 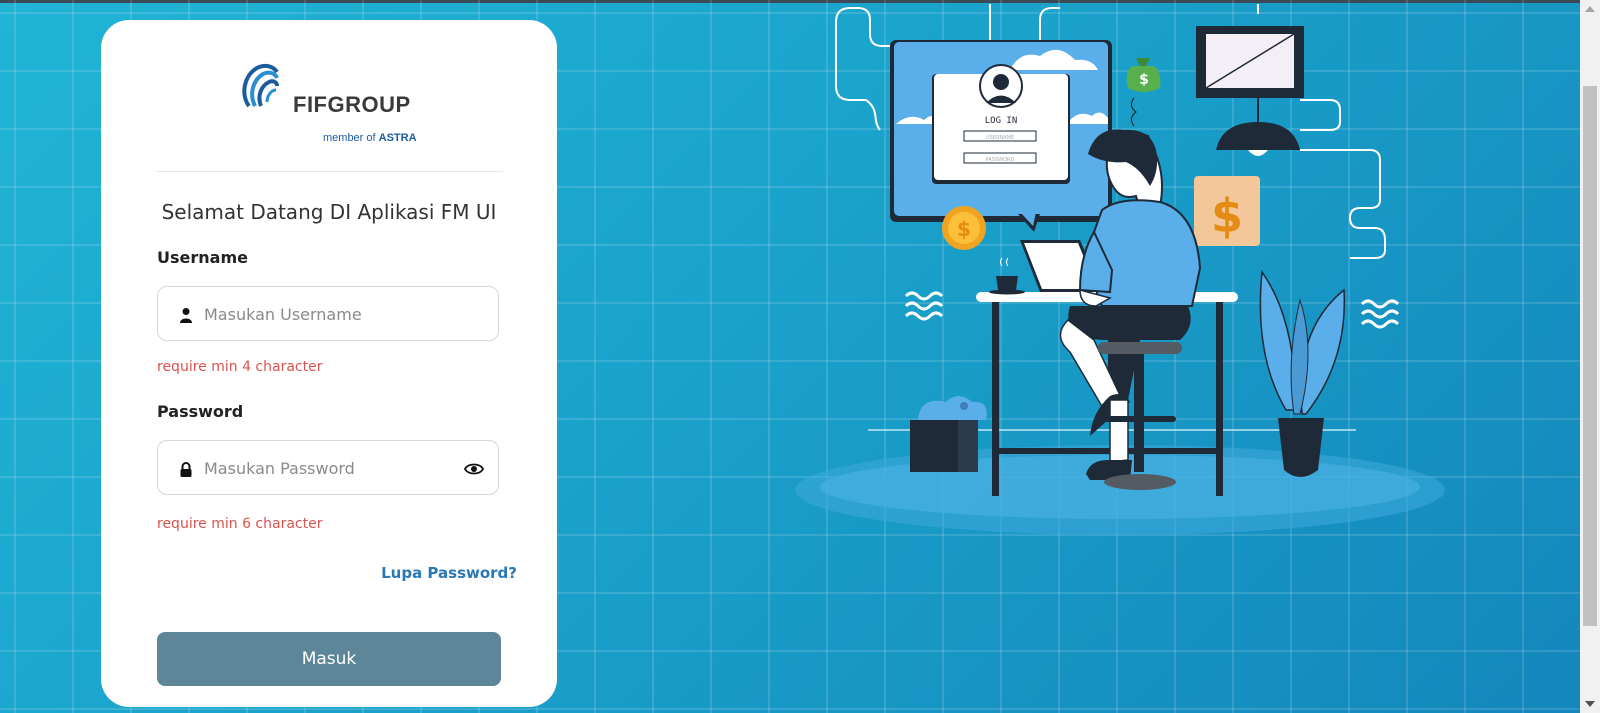 I want to click on fifgroup-logo-icon, so click(x=260, y=85).